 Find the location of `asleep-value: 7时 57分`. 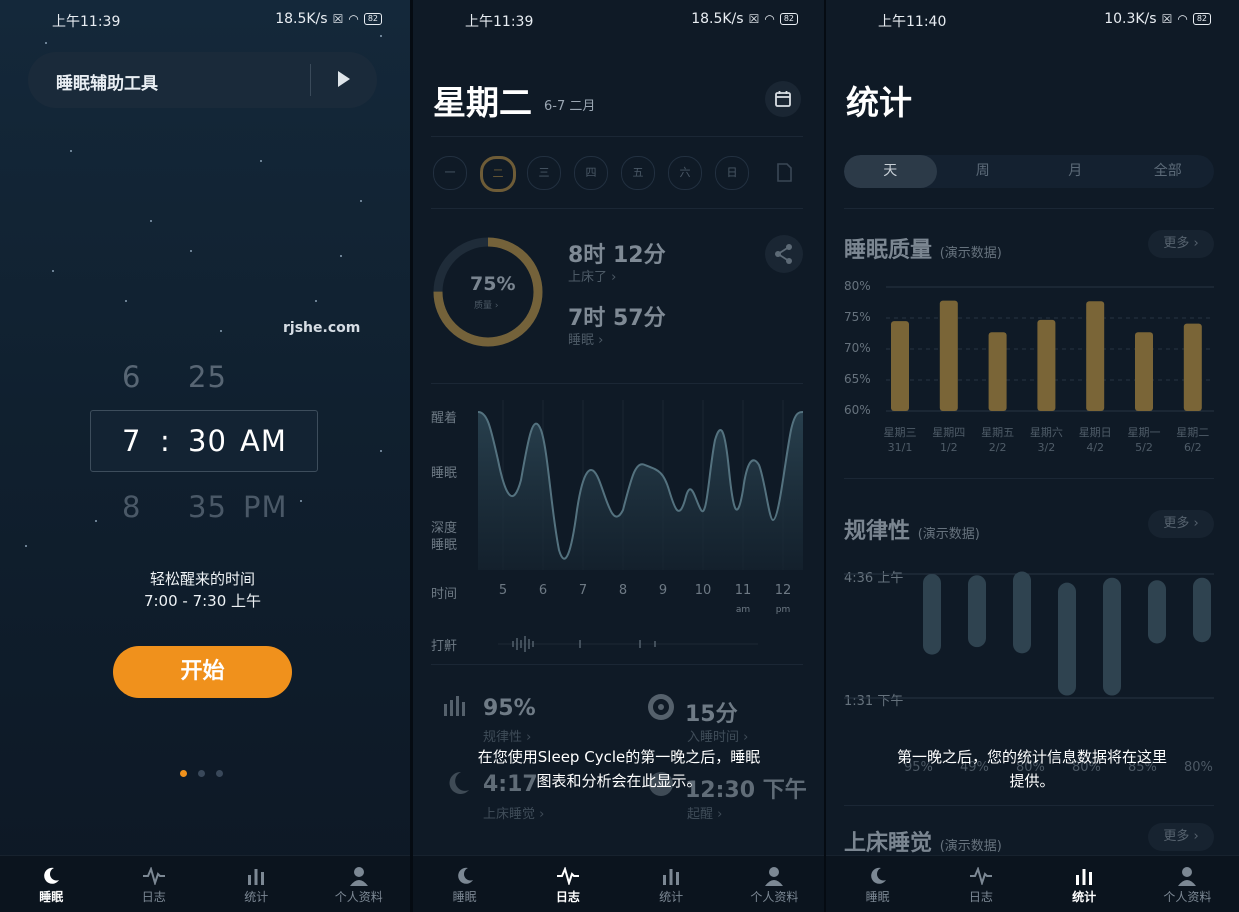

asleep-value: 7时 57分 is located at coordinates (617, 318).